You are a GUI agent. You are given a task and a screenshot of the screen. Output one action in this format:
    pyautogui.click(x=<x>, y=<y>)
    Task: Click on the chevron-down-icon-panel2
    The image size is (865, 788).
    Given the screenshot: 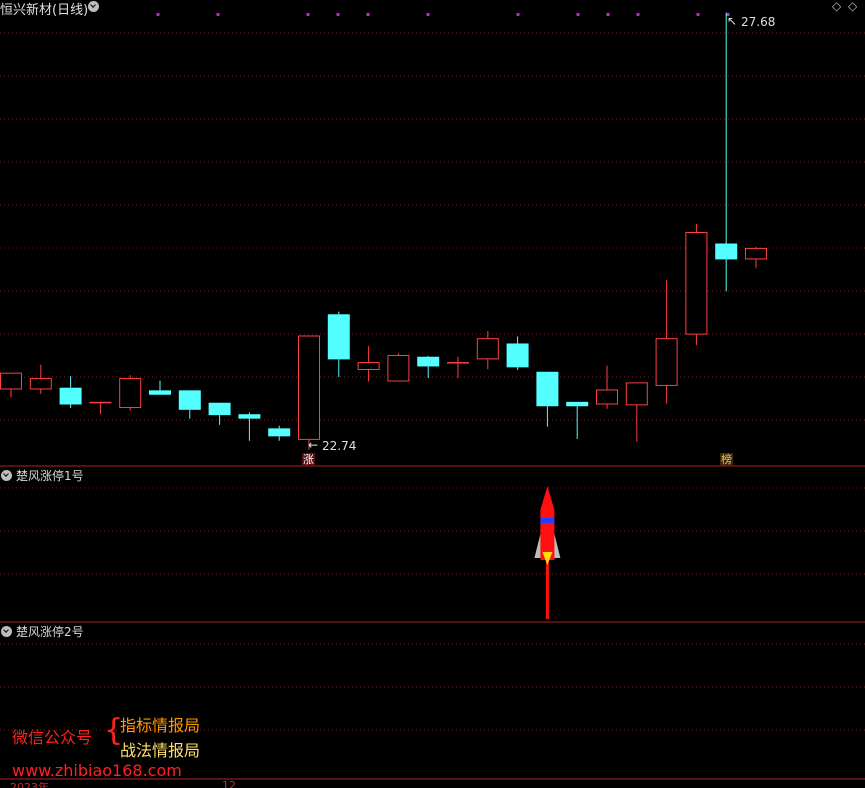 What is the action you would take?
    pyautogui.click(x=6, y=631)
    